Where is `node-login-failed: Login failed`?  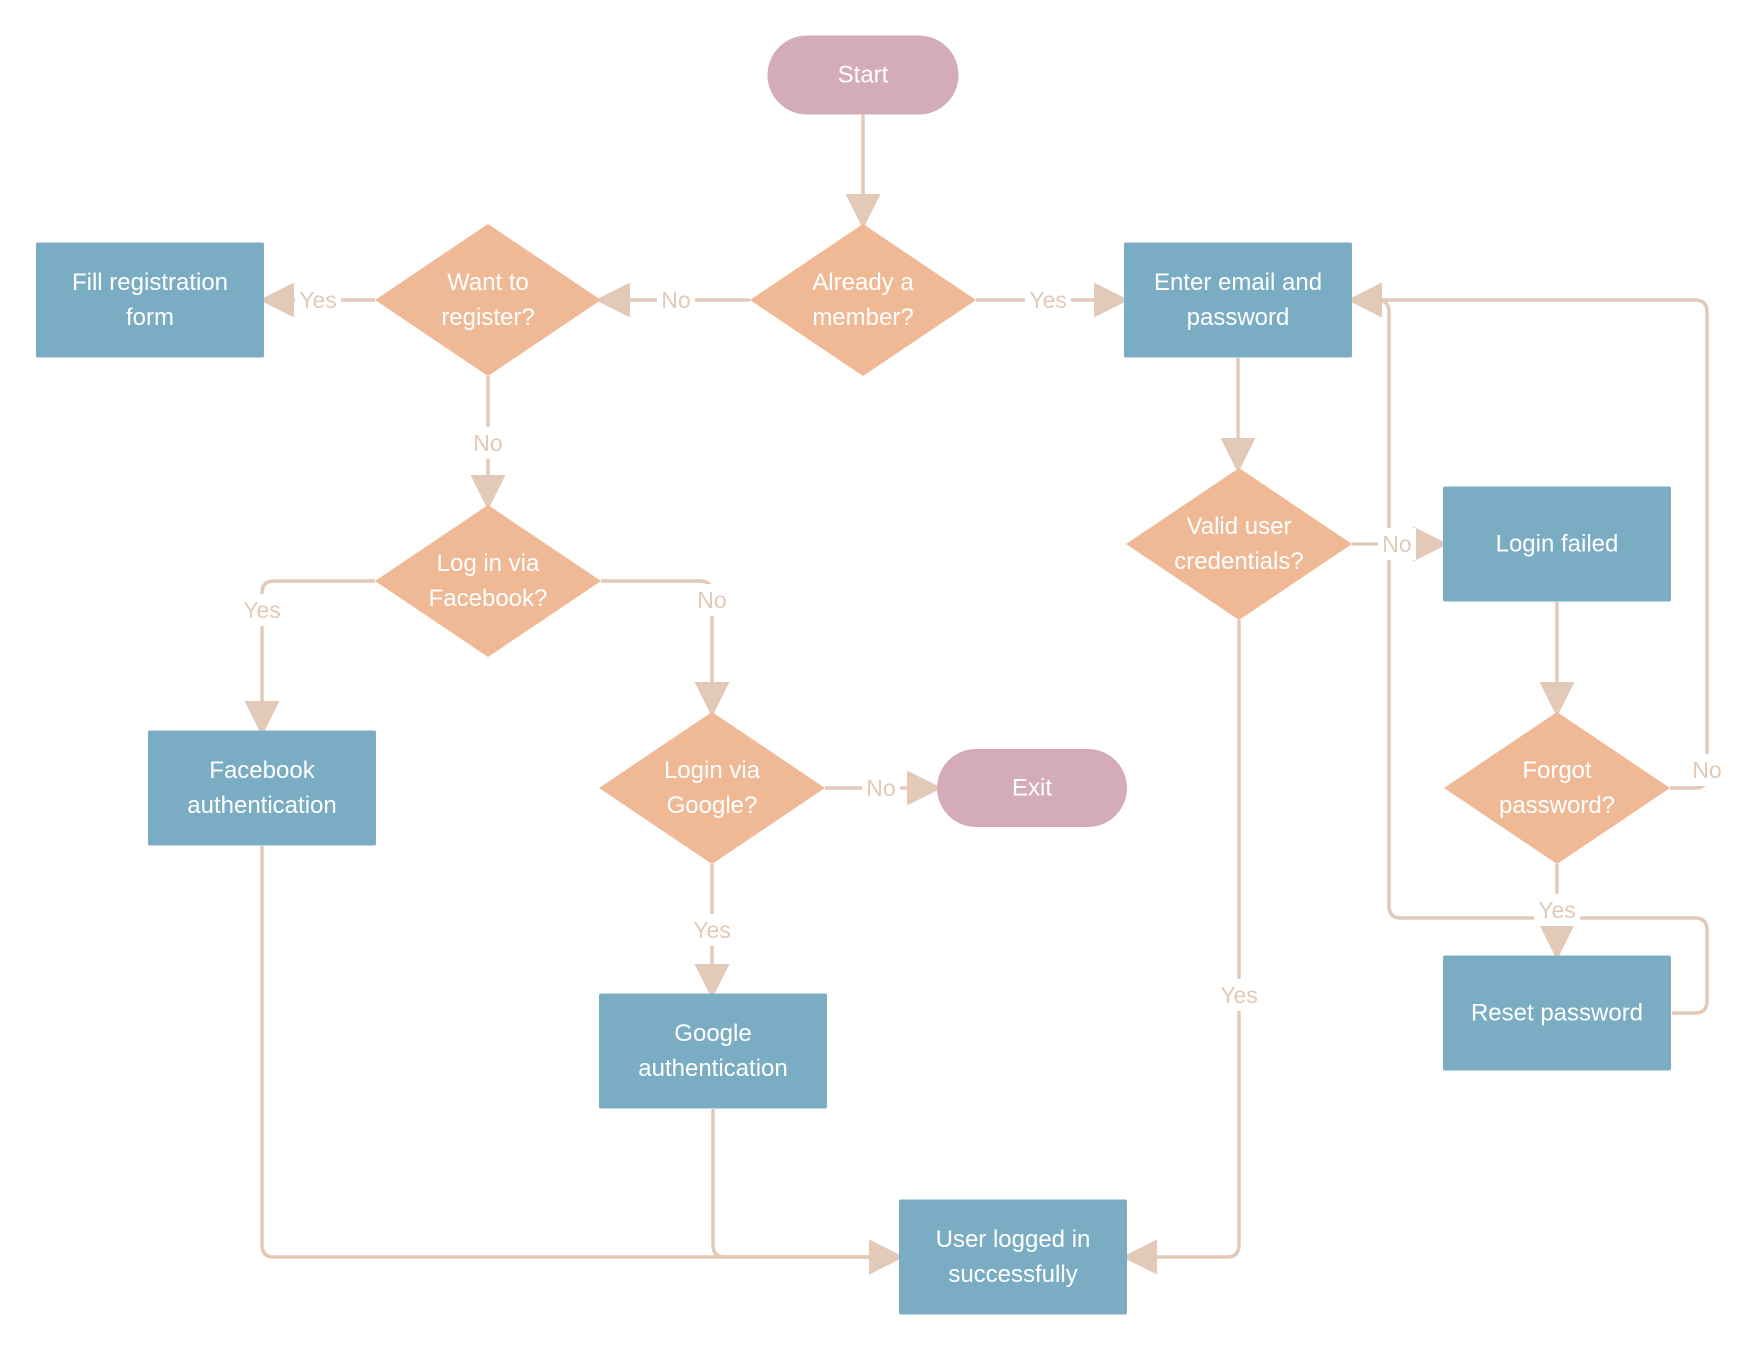
node-login-failed: Login failed is located at coordinates (1557, 544).